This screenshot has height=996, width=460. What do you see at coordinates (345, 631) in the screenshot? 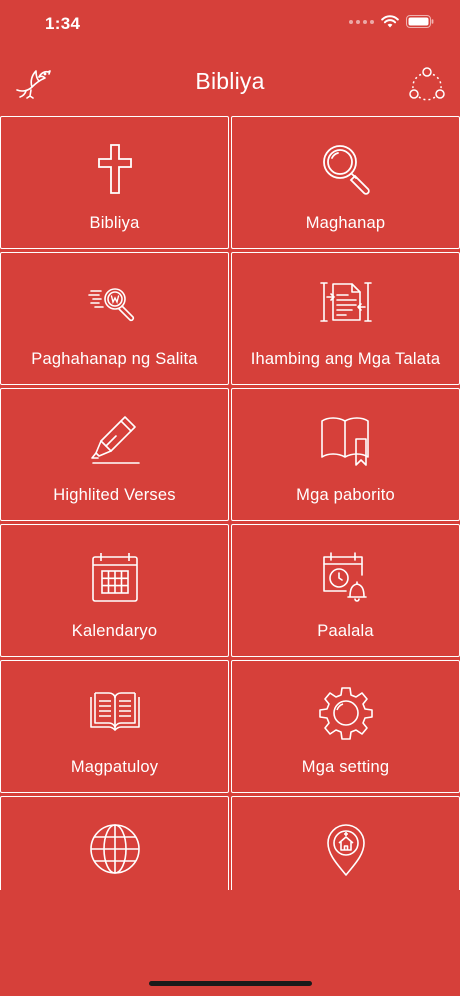
I see `tile-label: Paalala` at bounding box center [345, 631].